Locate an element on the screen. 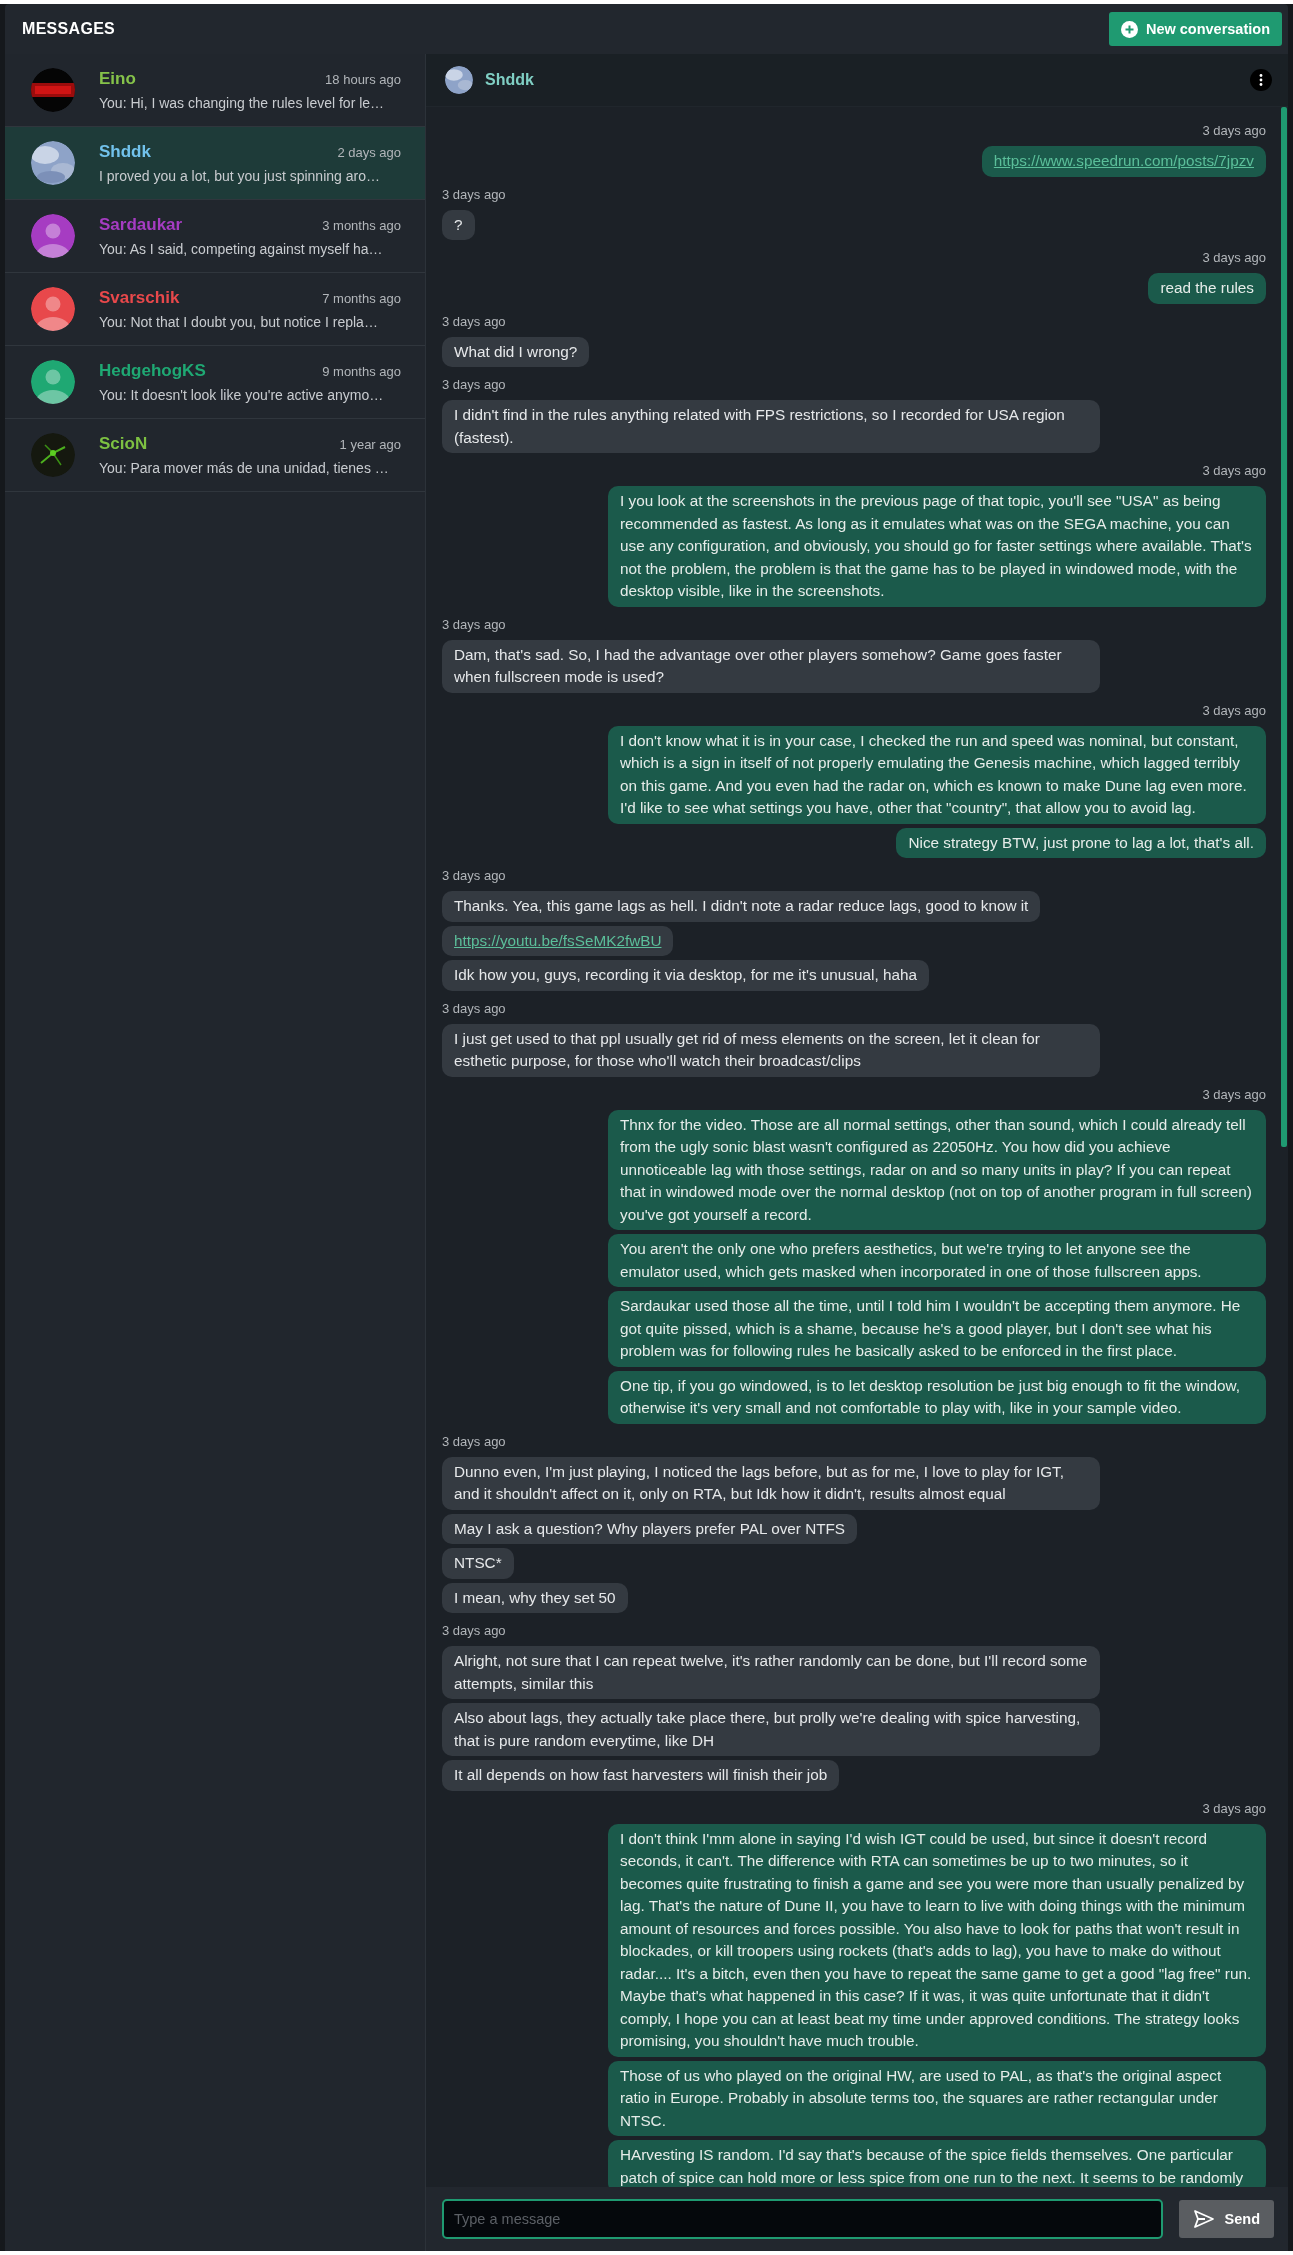 Image resolution: width=1293 pixels, height=2255 pixels. chat-message: Dam, that's sad. So, I had the advantage over other players somehow? Game goes faster when fullscreen mode is used? is located at coordinates (771, 666).